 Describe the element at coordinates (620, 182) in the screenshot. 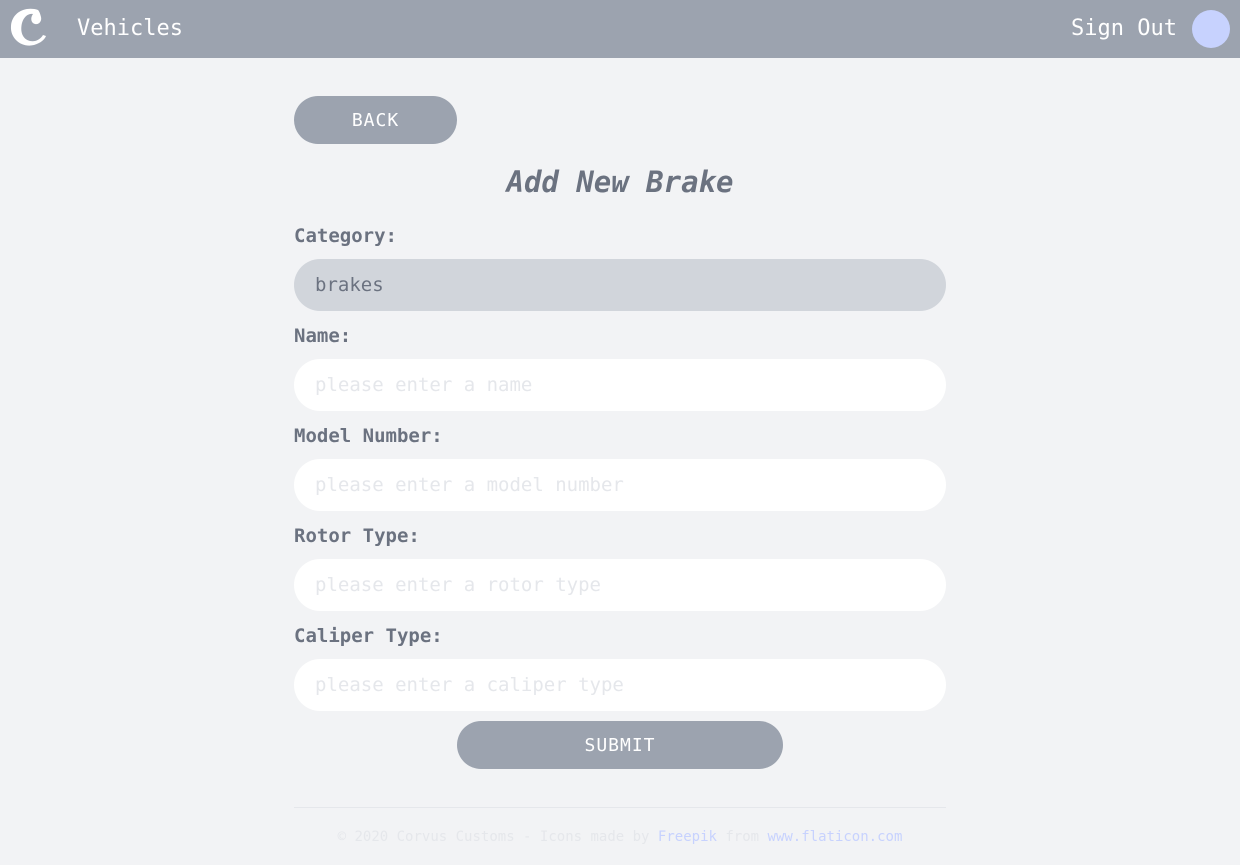

I see `page-title: Add New Brake` at that location.